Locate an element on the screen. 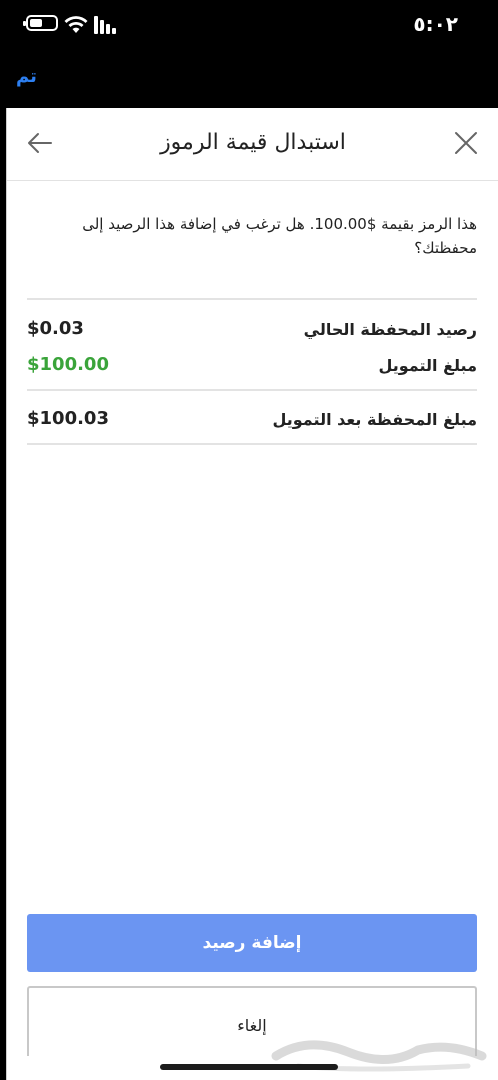 The width and height of the screenshot is (498, 1080). signal-icon is located at coordinates (105, 25).